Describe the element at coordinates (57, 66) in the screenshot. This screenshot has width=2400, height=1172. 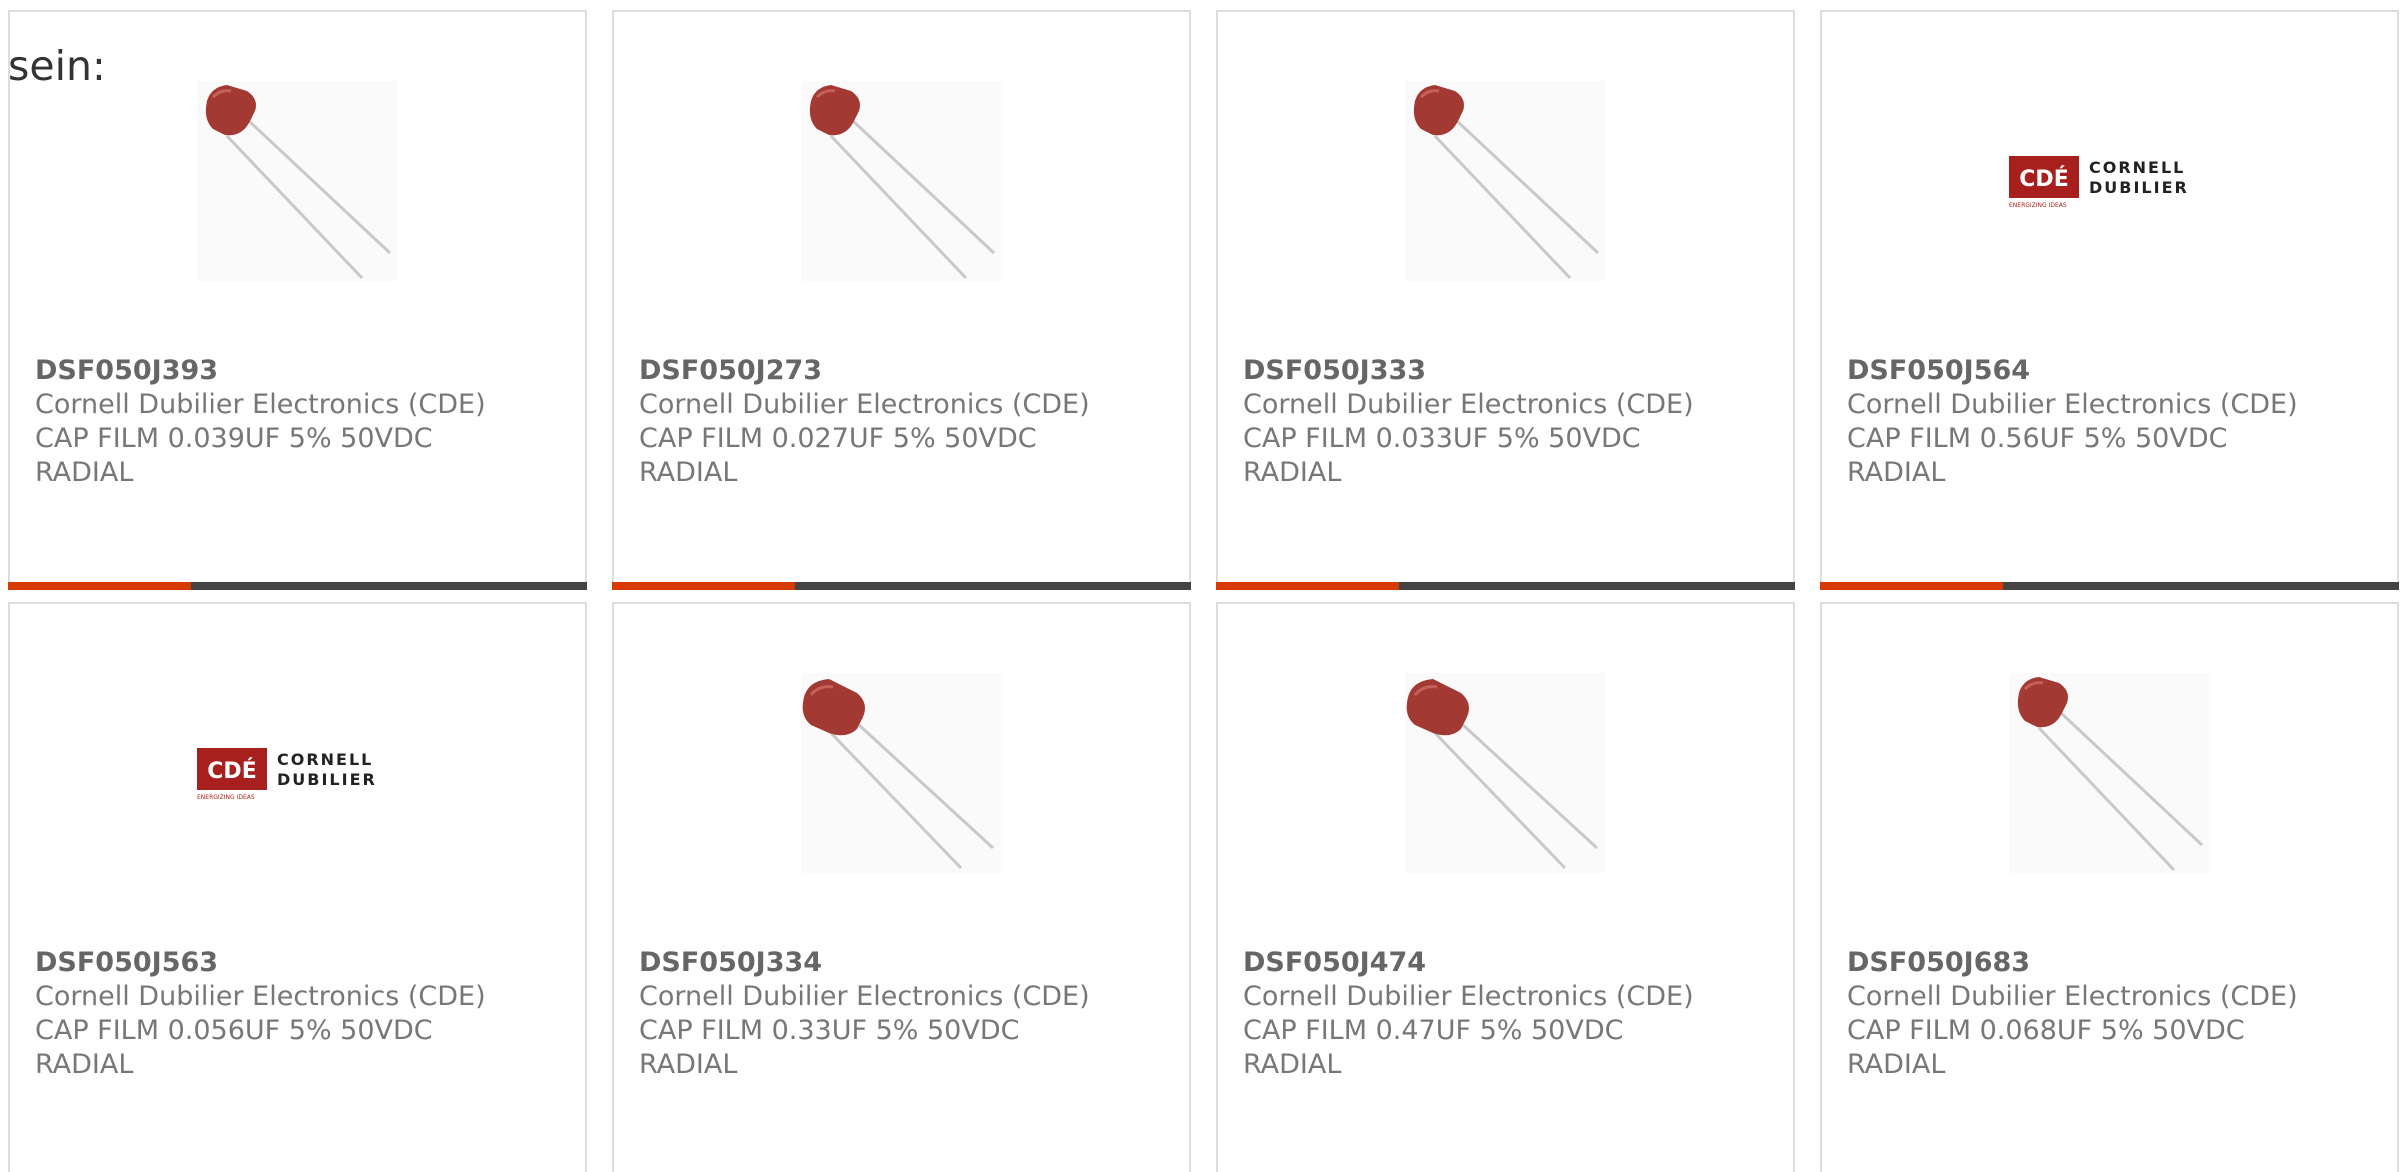
I see `intro-text: sein:` at that location.